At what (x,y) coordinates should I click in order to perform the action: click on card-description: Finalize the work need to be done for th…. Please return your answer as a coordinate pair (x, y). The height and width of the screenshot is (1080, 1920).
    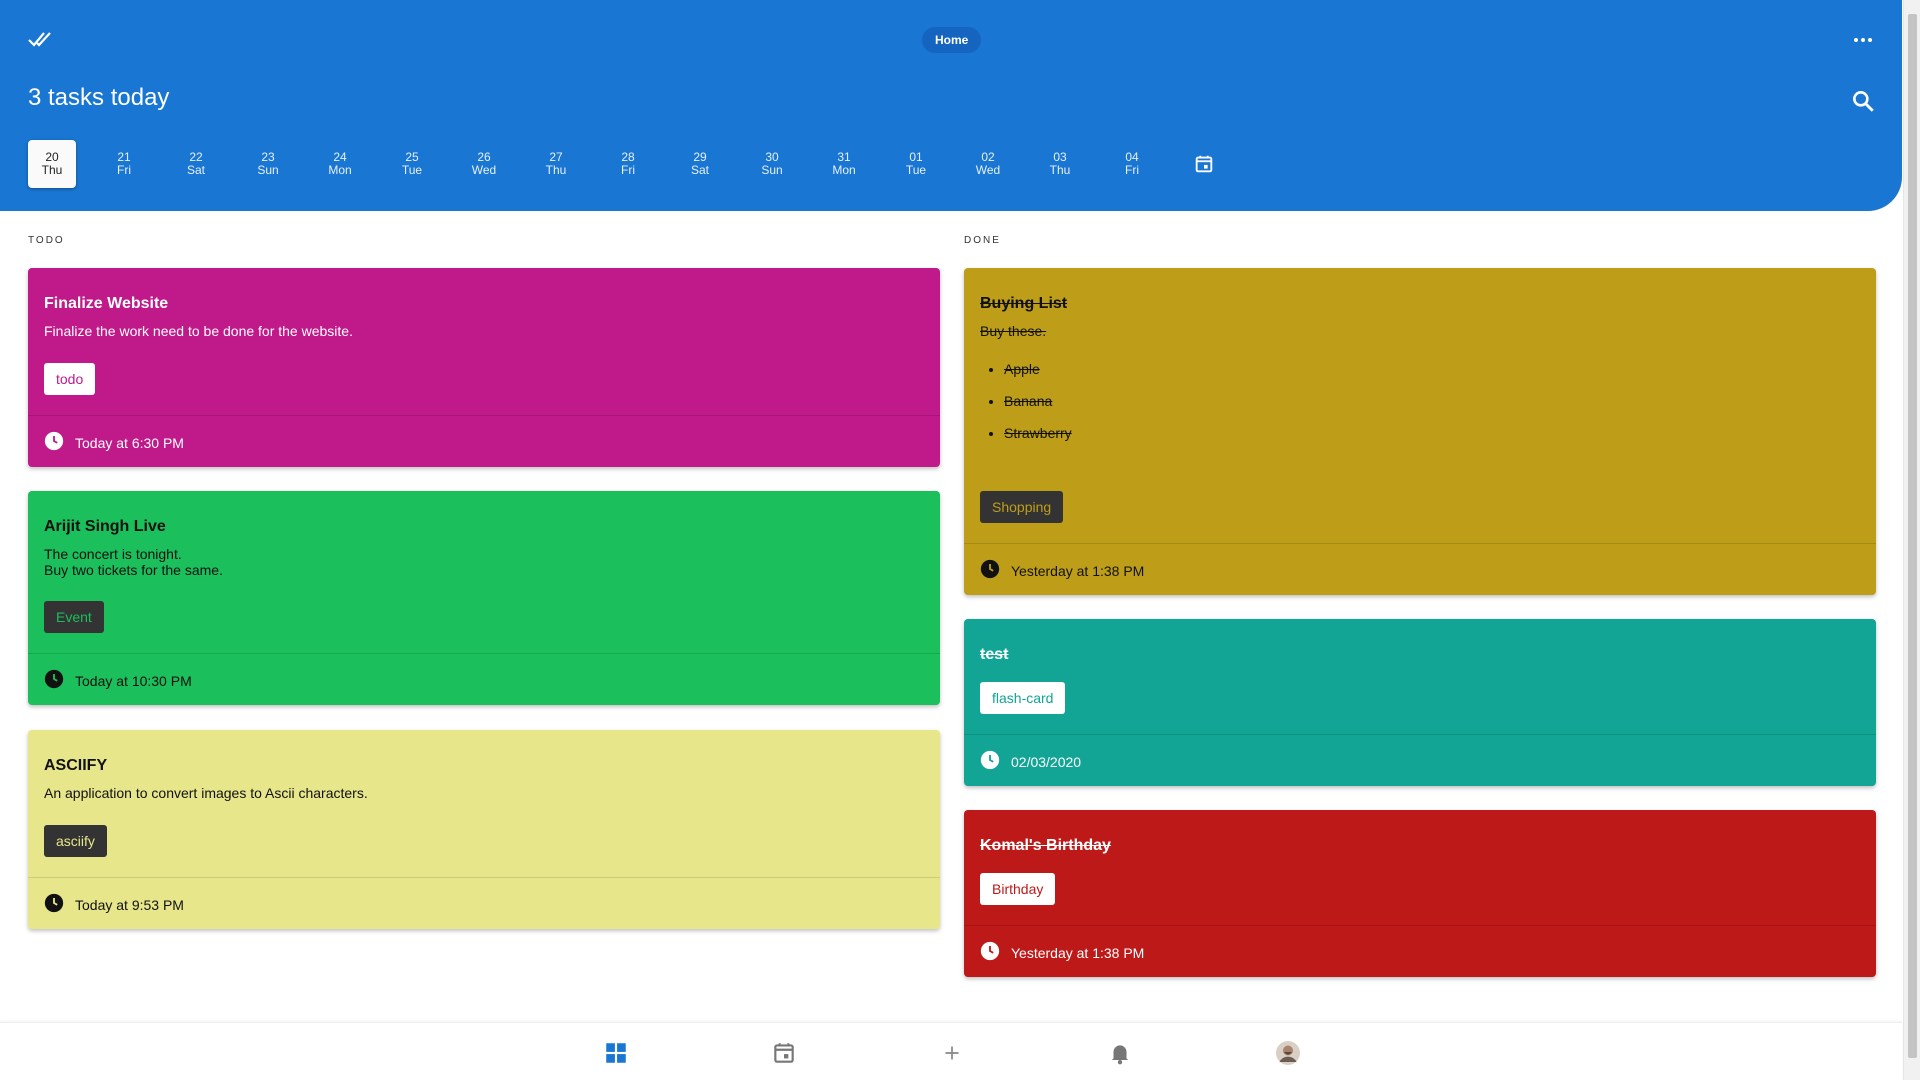
    Looking at the image, I should click on (198, 331).